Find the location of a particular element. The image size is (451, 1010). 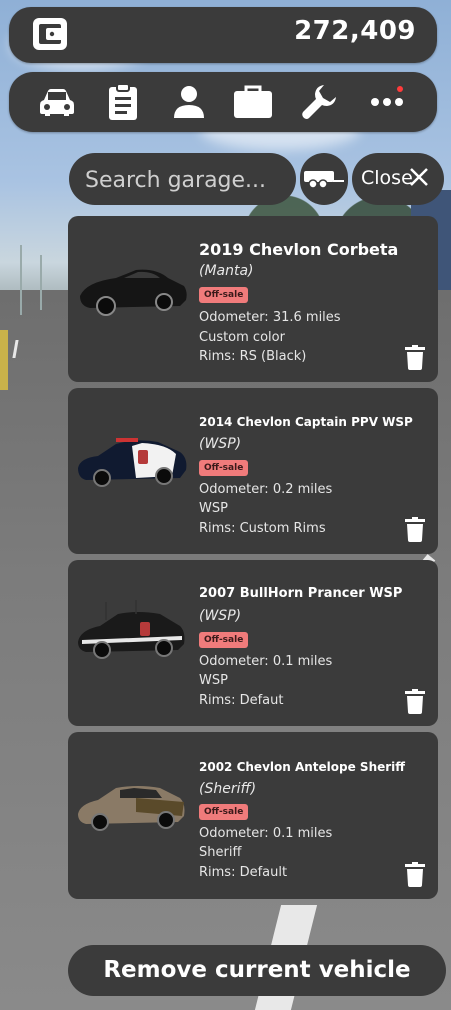

vehicle-subtitle: (Sheriff) is located at coordinates (228, 789).